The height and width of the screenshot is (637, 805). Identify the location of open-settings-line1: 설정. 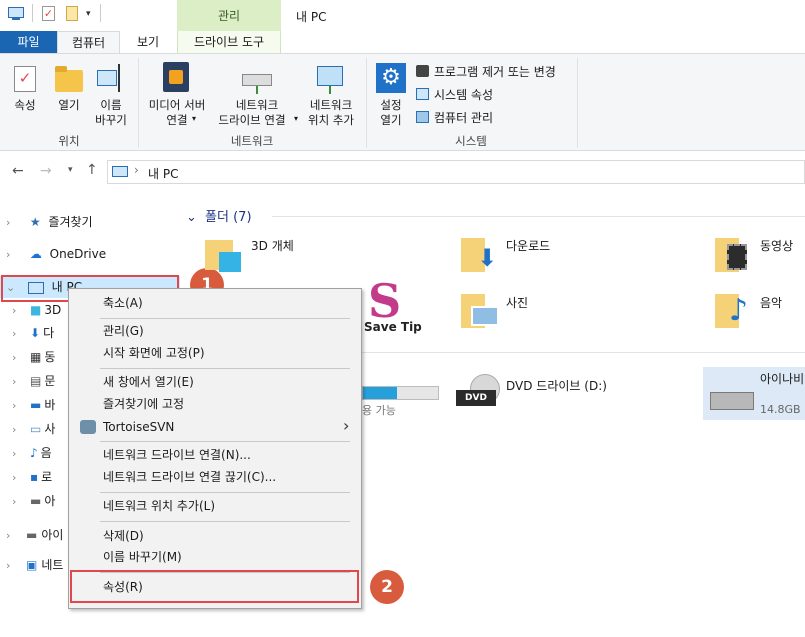
(391, 105).